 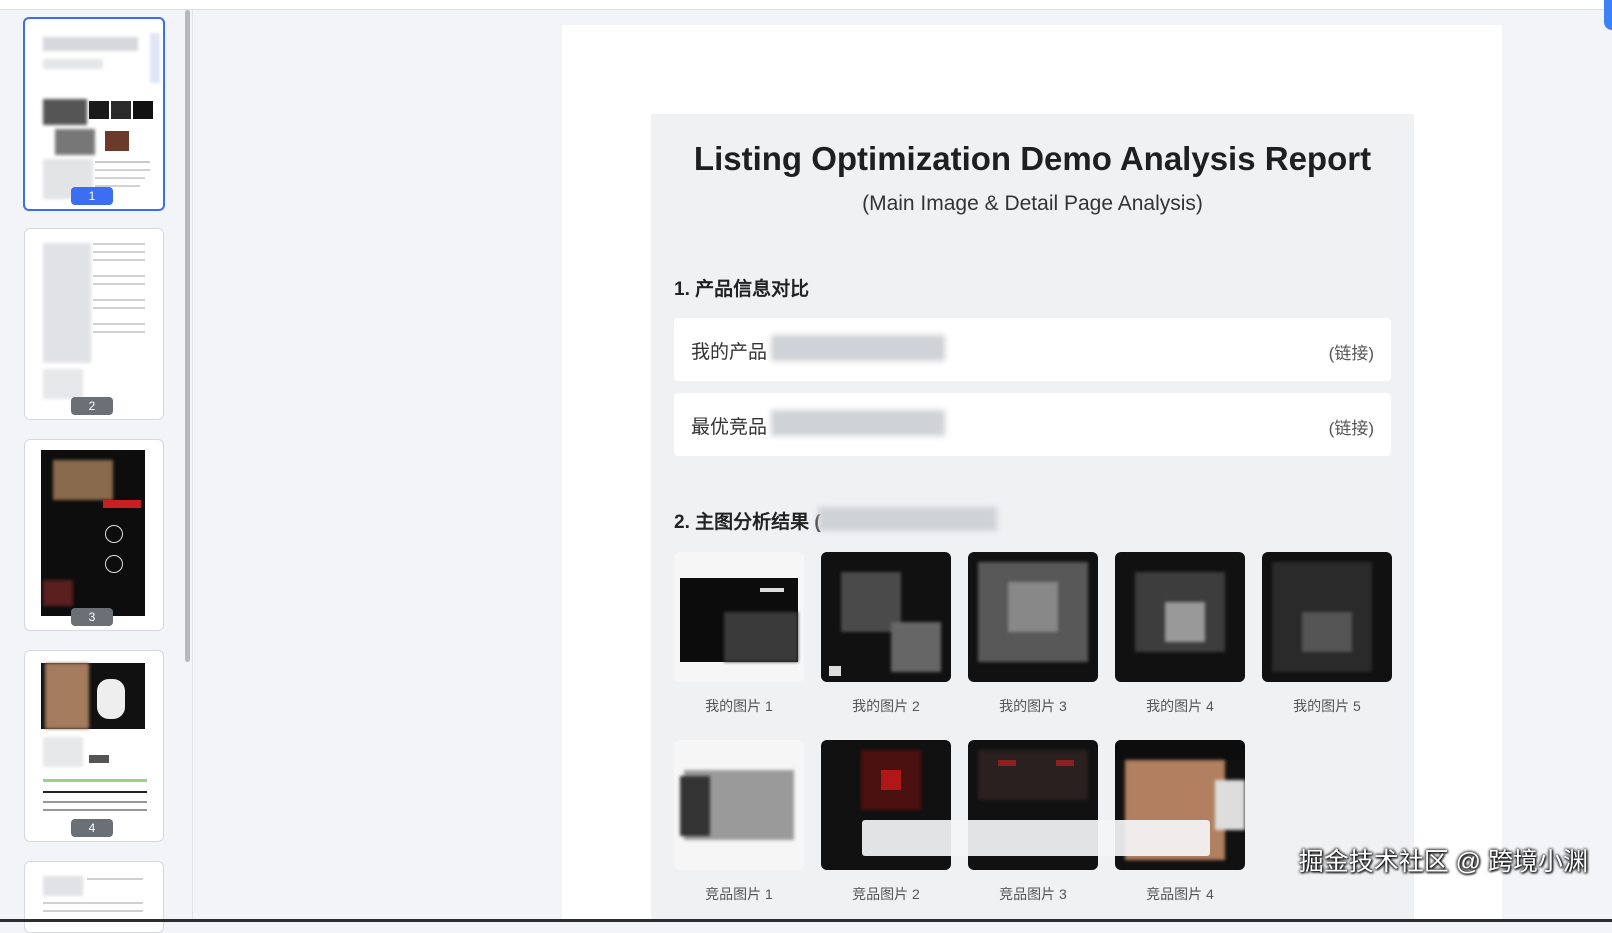 What do you see at coordinates (92, 196) in the screenshot?
I see `page-number-badge: 1` at bounding box center [92, 196].